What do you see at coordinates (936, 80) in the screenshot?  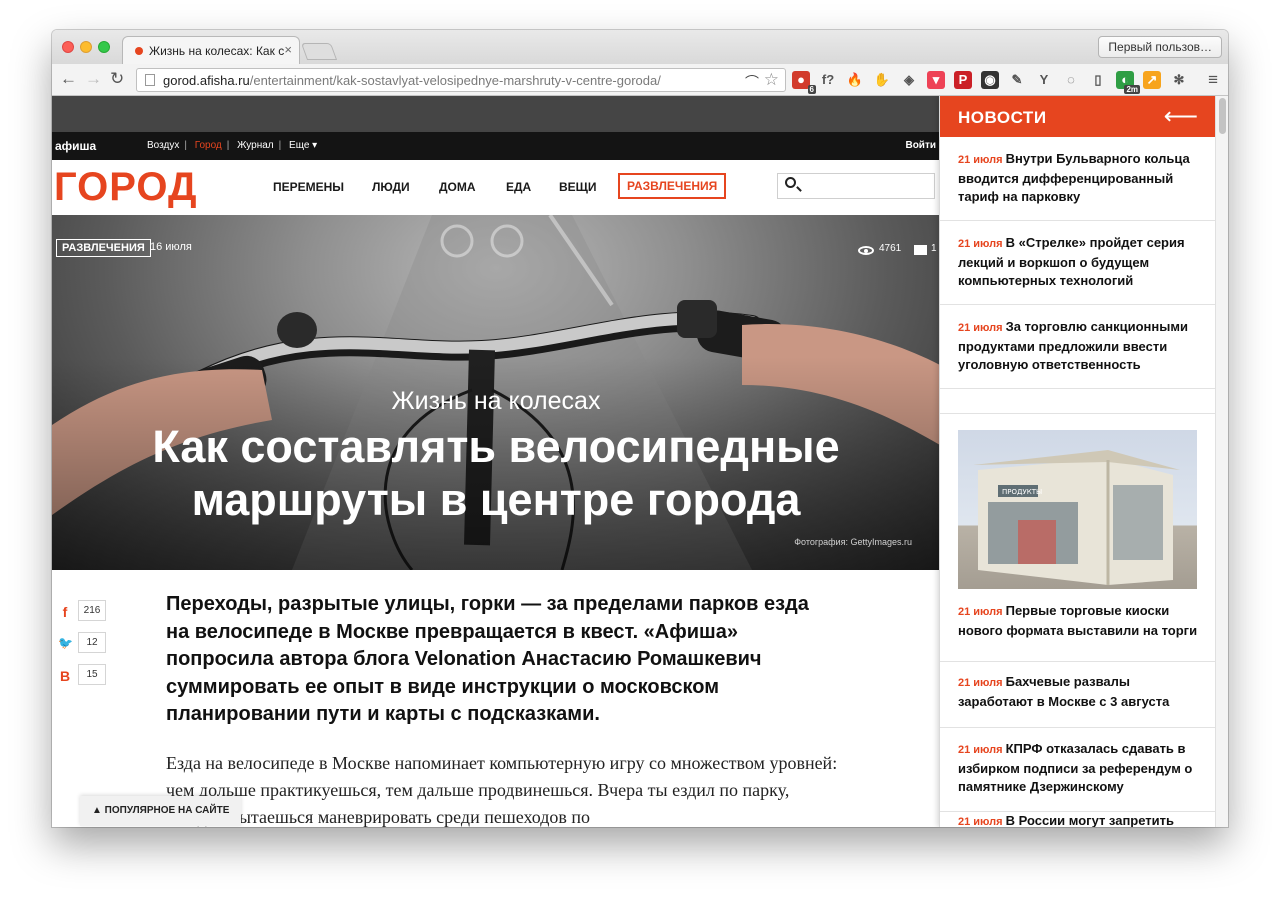 I see `pocket-icon: ▾` at bounding box center [936, 80].